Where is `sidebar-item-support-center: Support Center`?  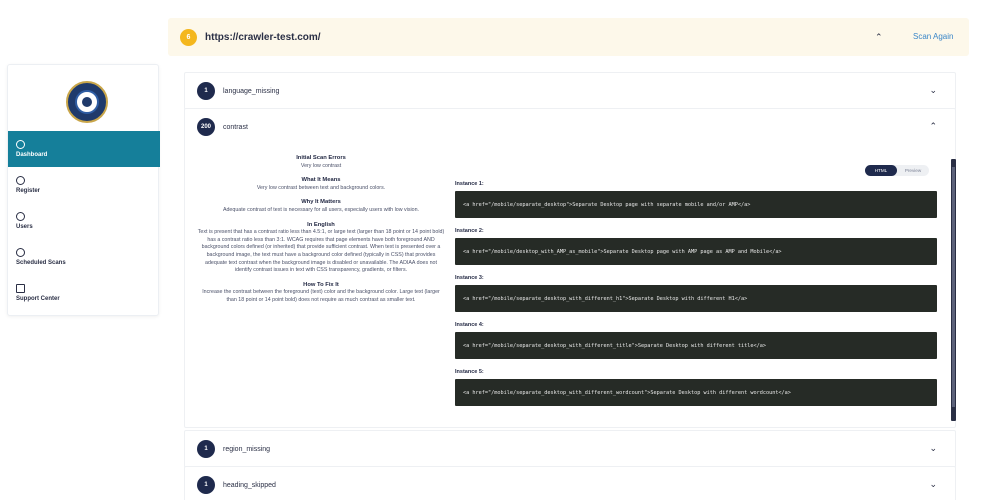 sidebar-item-support-center: Support Center is located at coordinates (84, 293).